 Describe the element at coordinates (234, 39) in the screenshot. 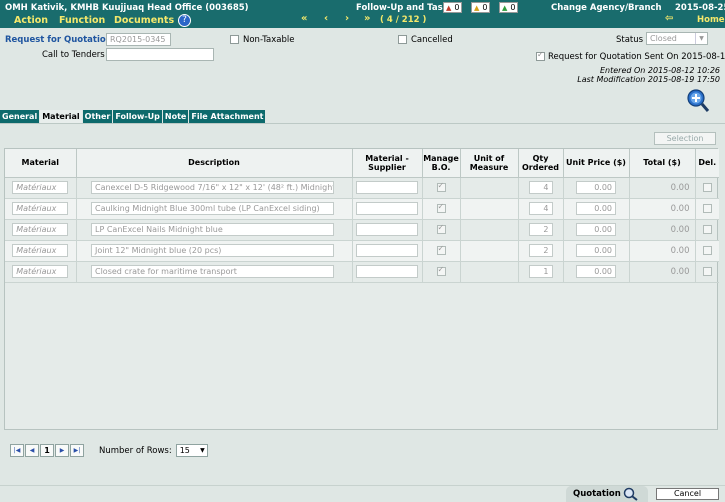

I see `non-taxable-checkbox` at that location.